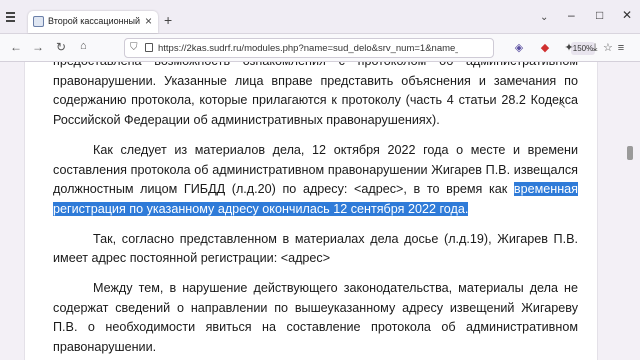 This screenshot has width=640, height=360. What do you see at coordinates (38, 21) in the screenshot?
I see `site-favicon-icon` at bounding box center [38, 21].